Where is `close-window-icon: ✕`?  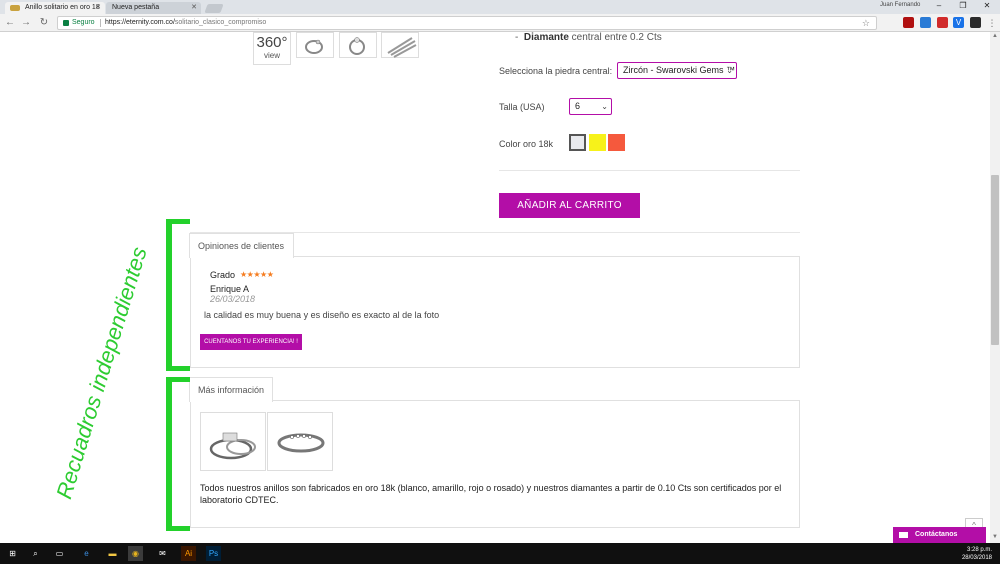
close-window-icon: ✕ is located at coordinates (987, 6).